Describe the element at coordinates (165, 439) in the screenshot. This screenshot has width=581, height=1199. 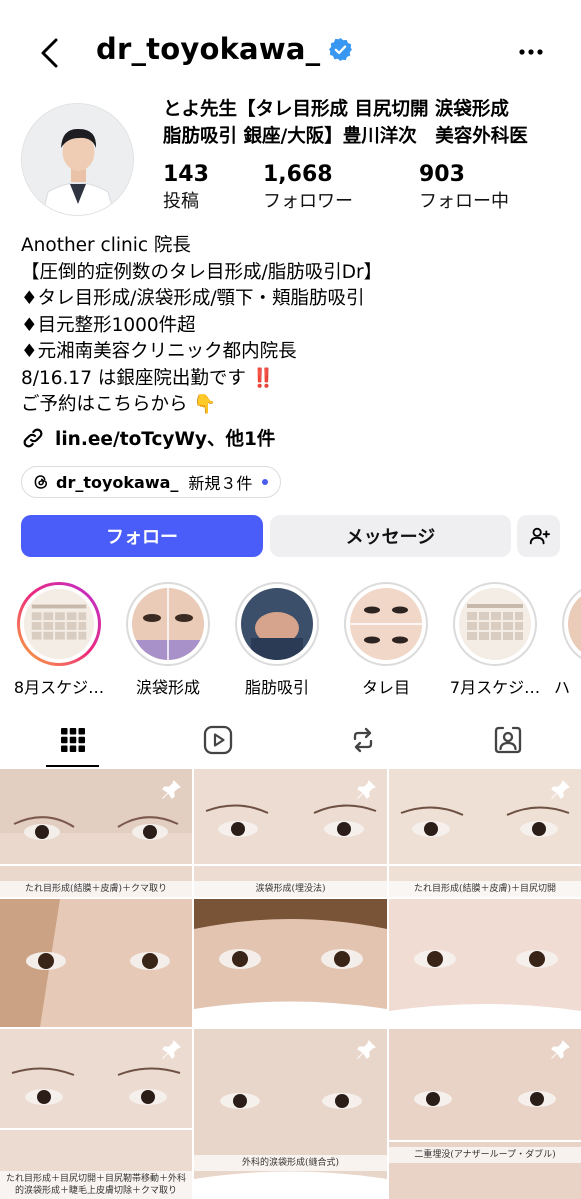
I see `link-text: lin.ee/toTcyWy、他1件` at that location.